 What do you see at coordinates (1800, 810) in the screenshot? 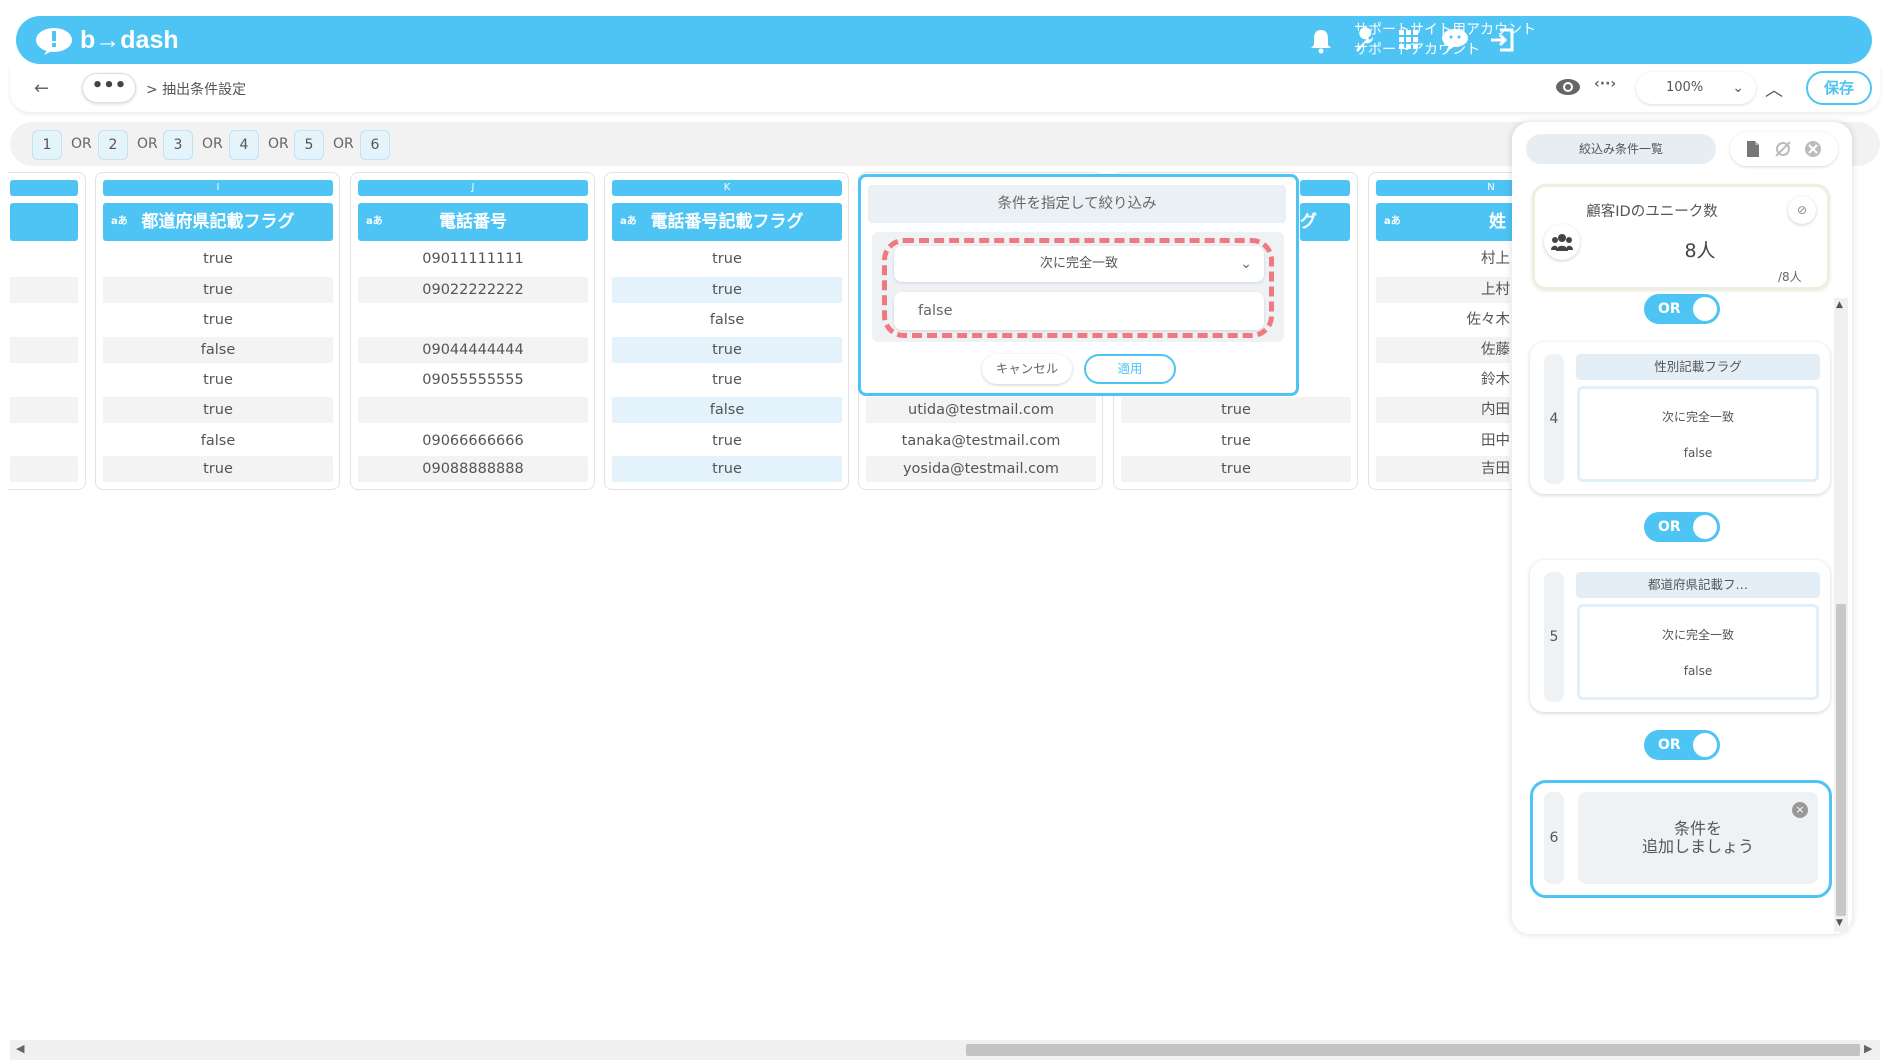
I see `close-icon: ×` at bounding box center [1800, 810].